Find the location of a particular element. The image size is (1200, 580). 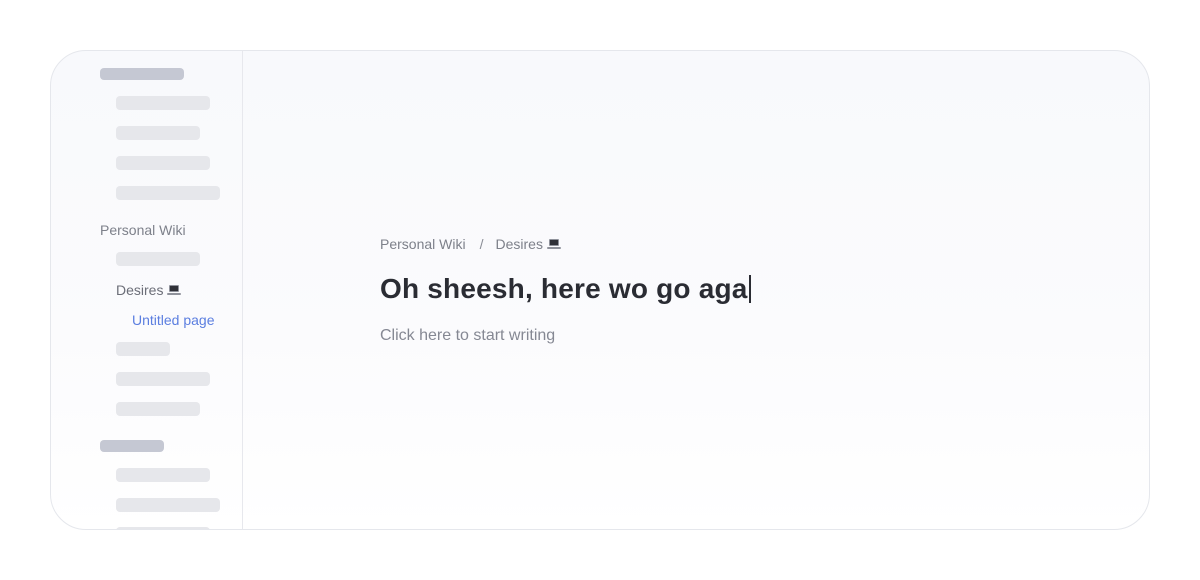

body-editor-placeholder: Click here to start writing is located at coordinates (467, 336).